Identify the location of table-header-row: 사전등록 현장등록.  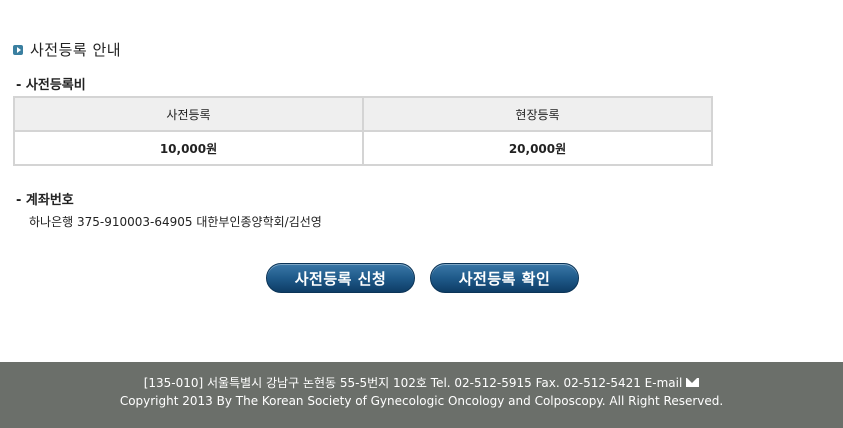
(363, 114).